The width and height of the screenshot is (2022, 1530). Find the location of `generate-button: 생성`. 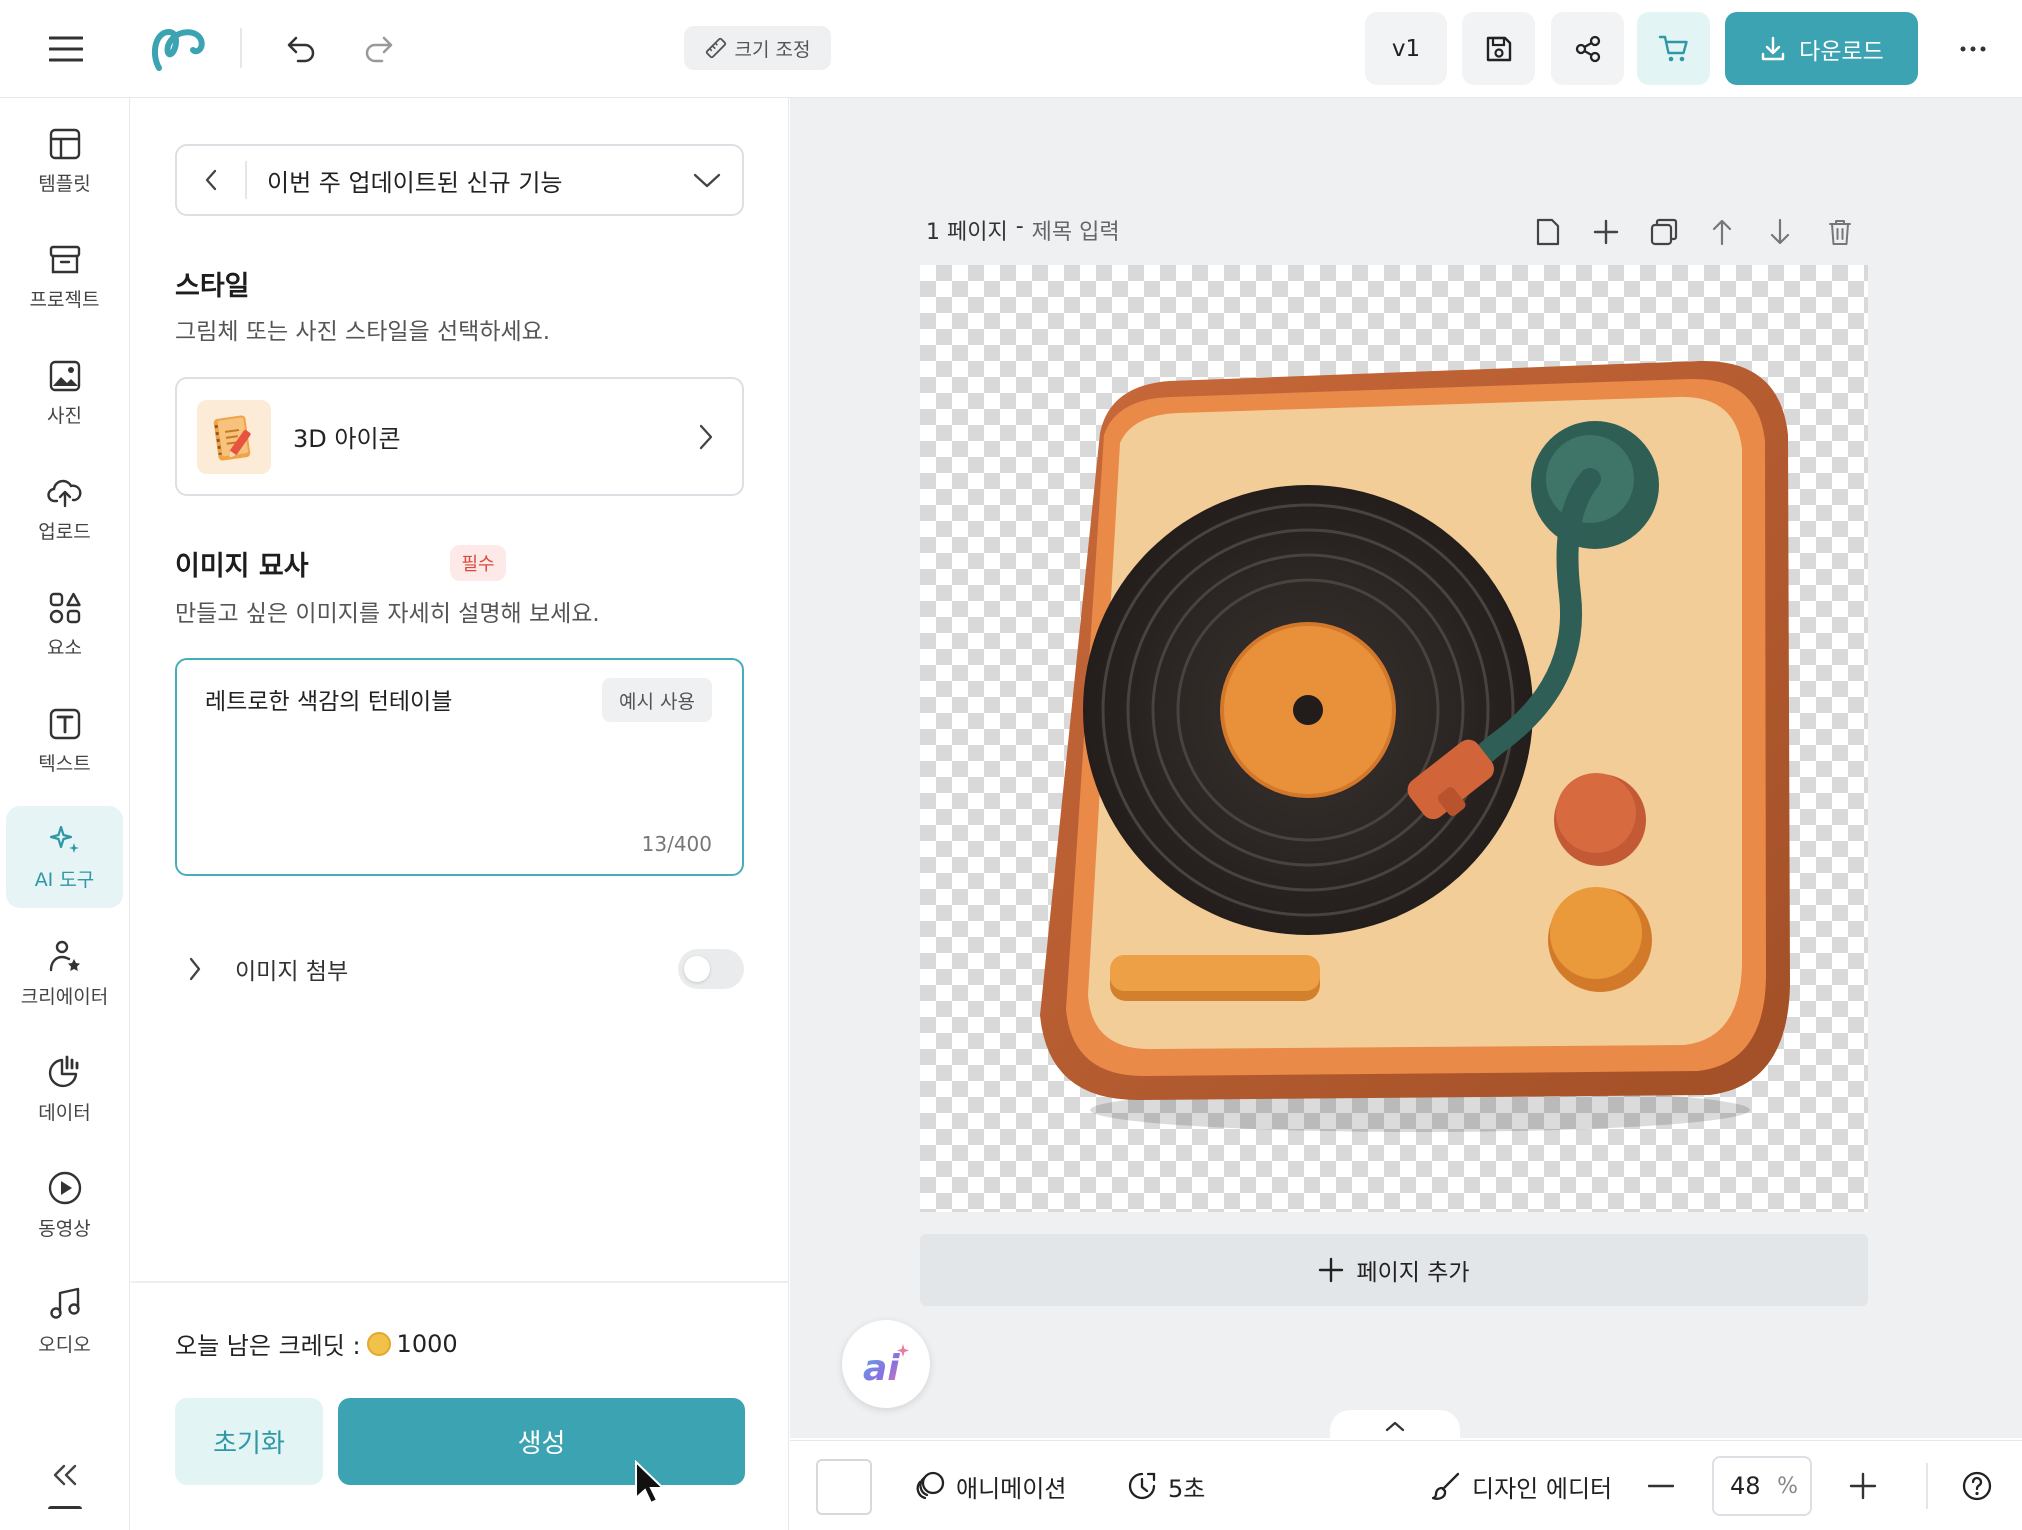

generate-button: 생성 is located at coordinates (541, 1441).